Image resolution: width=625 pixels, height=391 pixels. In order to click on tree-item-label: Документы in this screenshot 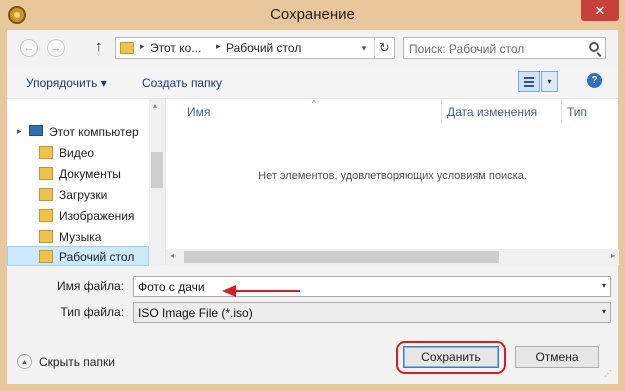, I will do `click(90, 174)`.